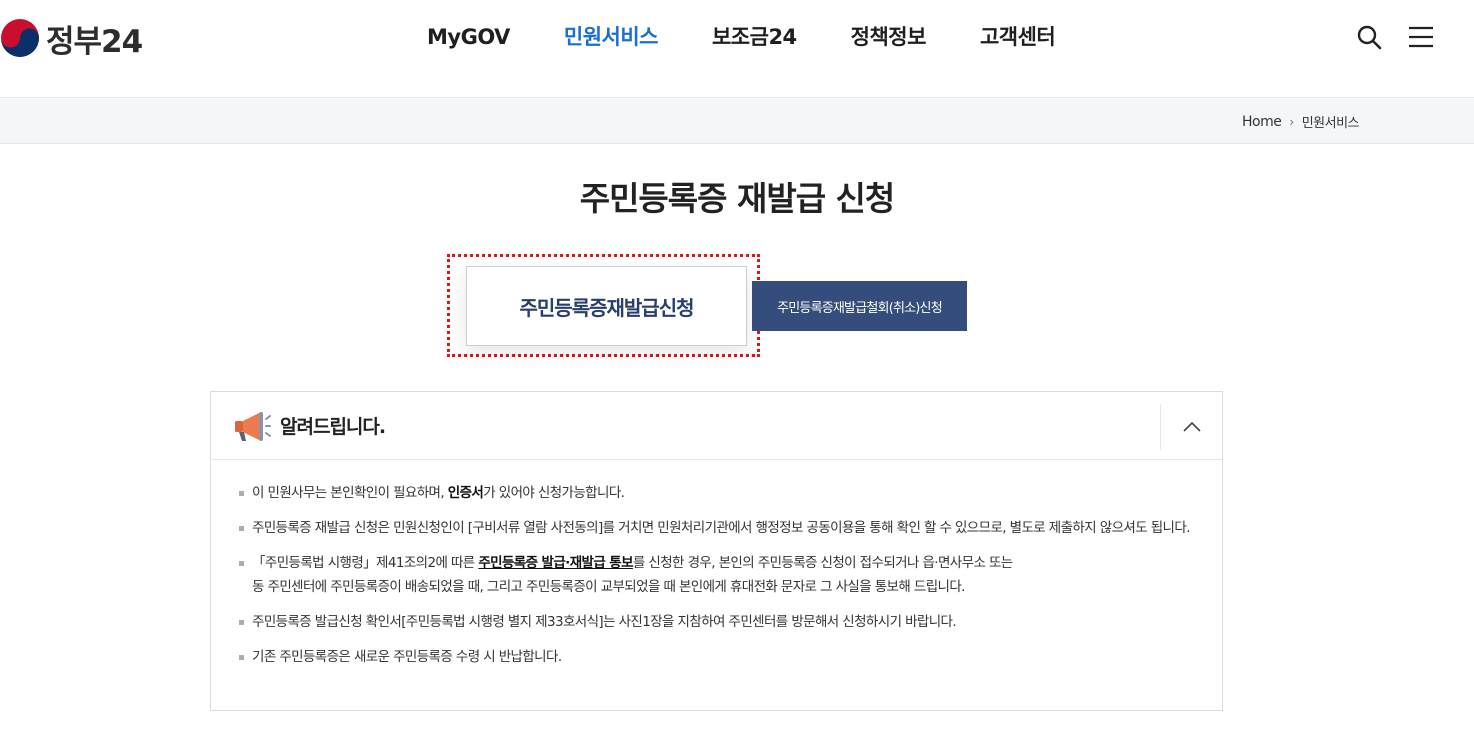 The width and height of the screenshot is (1474, 752). What do you see at coordinates (611, 37) in the screenshot?
I see `nav-civil-service: 민원서비스` at bounding box center [611, 37].